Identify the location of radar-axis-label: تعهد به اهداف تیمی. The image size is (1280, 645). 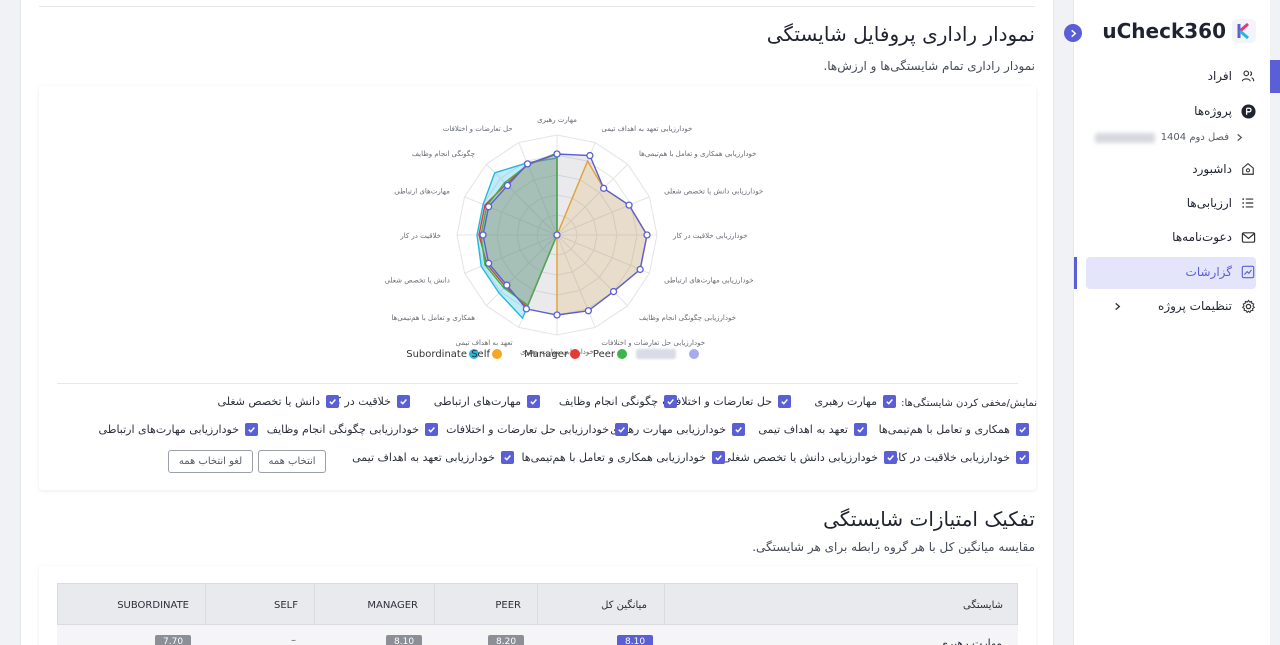
(484, 343).